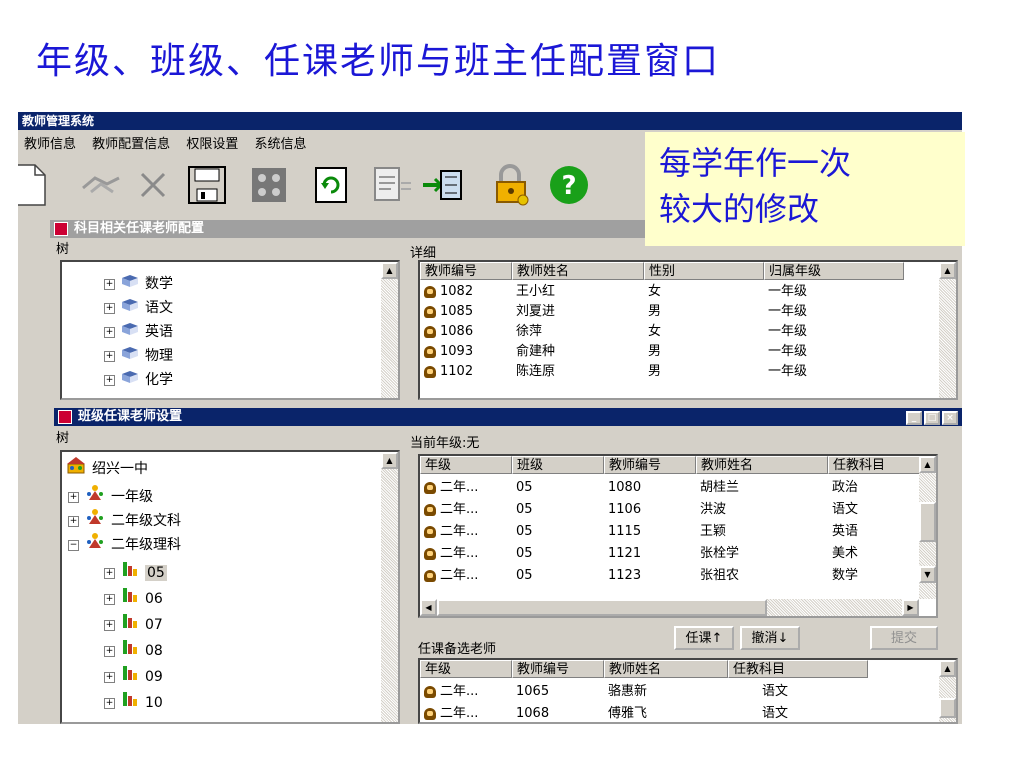 The height and width of the screenshot is (768, 1024). What do you see at coordinates (669, 576) in the screenshot?
I see `table-row: 二年... 05 1123 张祖农 数学` at bounding box center [669, 576].